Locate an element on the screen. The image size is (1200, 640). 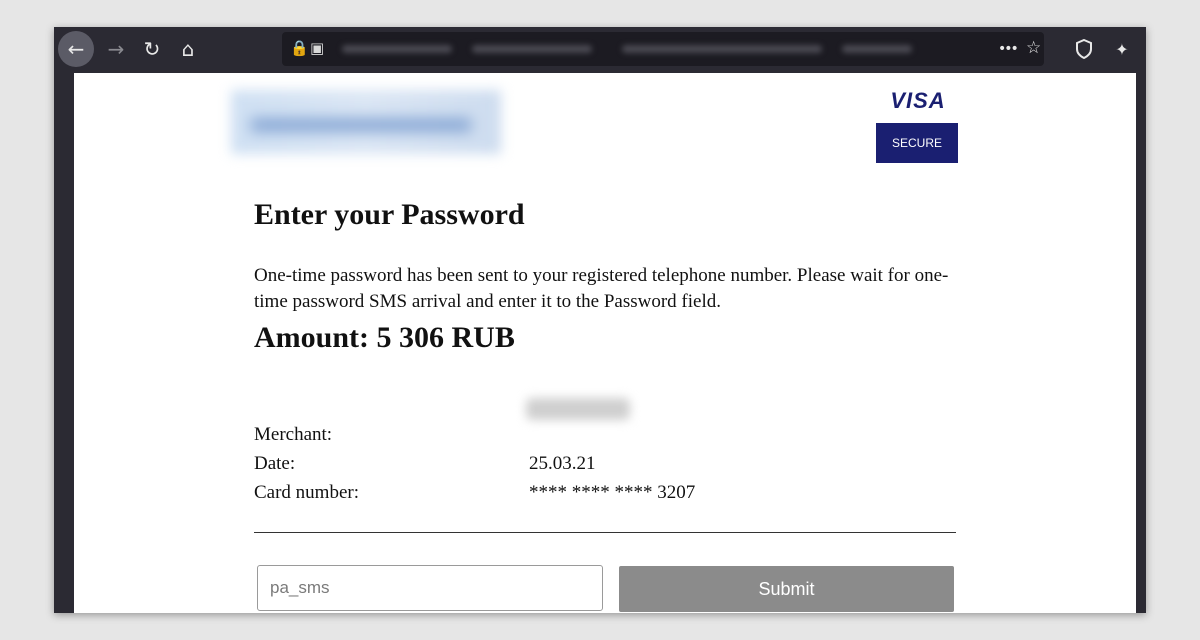
shield-icon is located at coordinates (1084, 49).